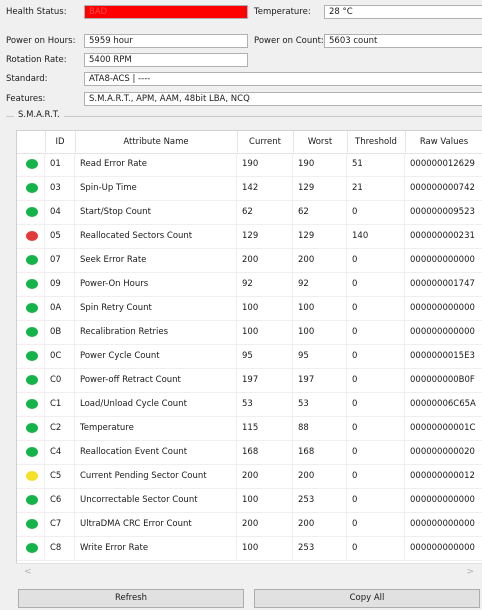  What do you see at coordinates (28, 572) in the screenshot?
I see `scroll-left-icon: <` at bounding box center [28, 572].